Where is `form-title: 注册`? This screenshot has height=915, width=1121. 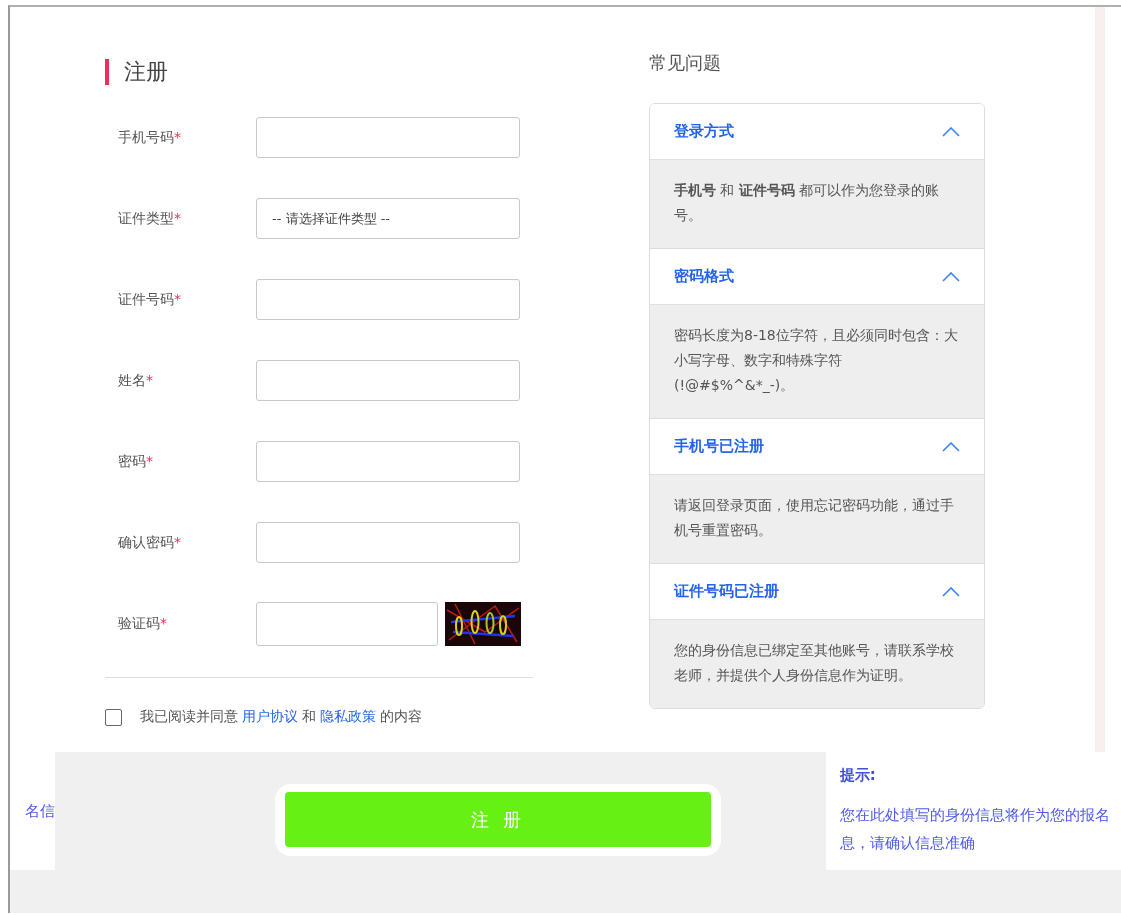
form-title: 注册 is located at coordinates (146, 72).